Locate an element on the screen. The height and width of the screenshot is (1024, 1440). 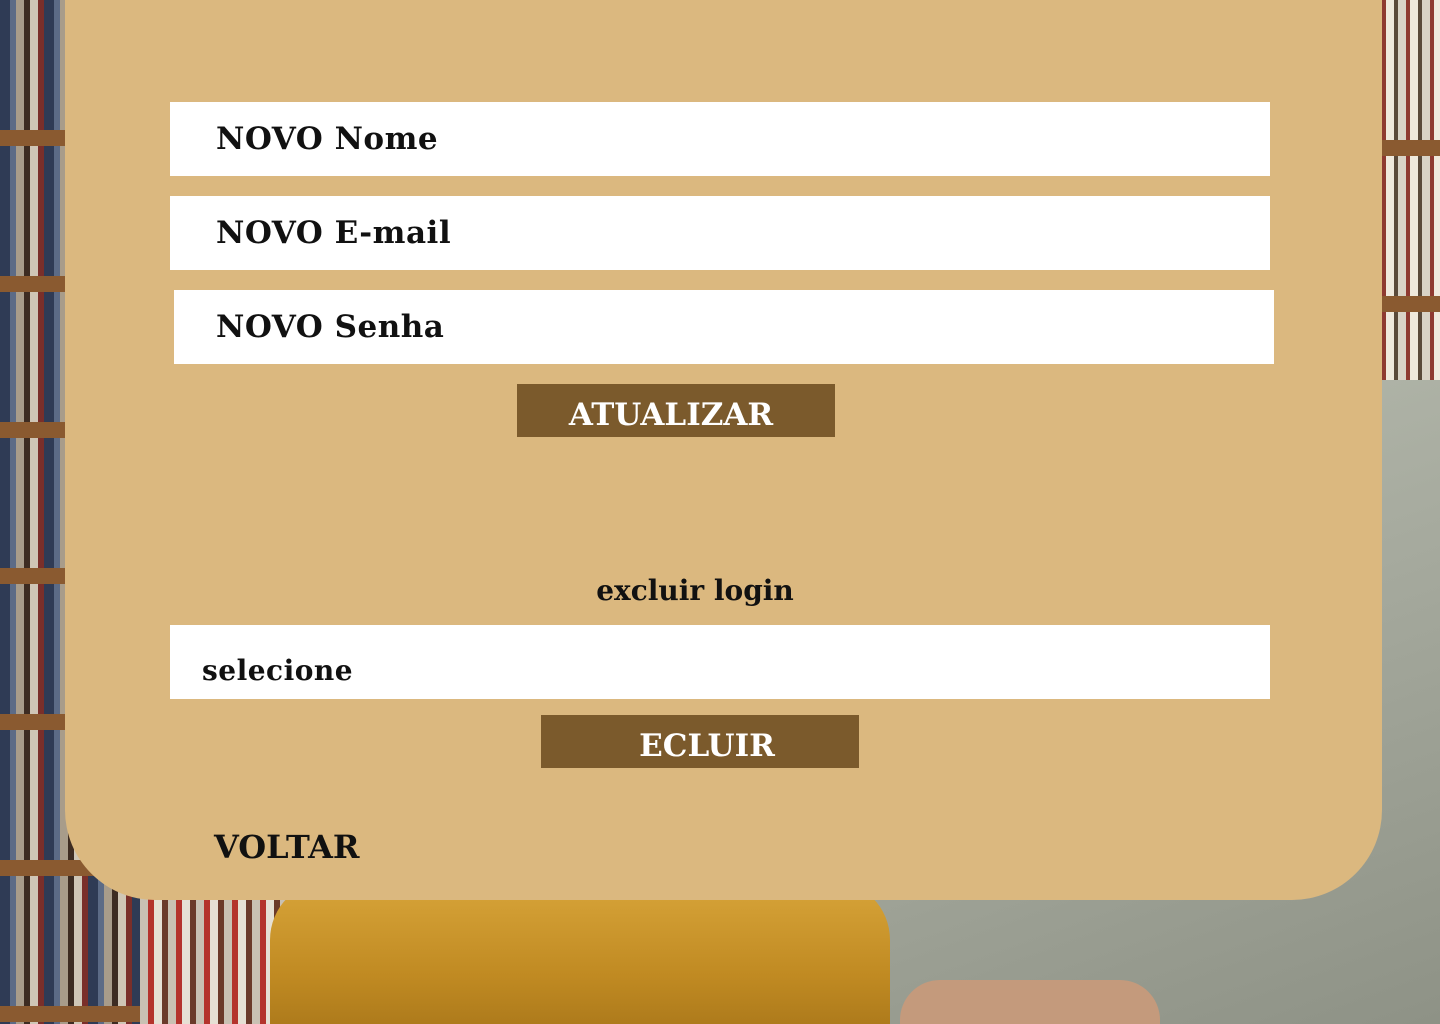
delete-section-title: excluir login is located at coordinates (695, 590).